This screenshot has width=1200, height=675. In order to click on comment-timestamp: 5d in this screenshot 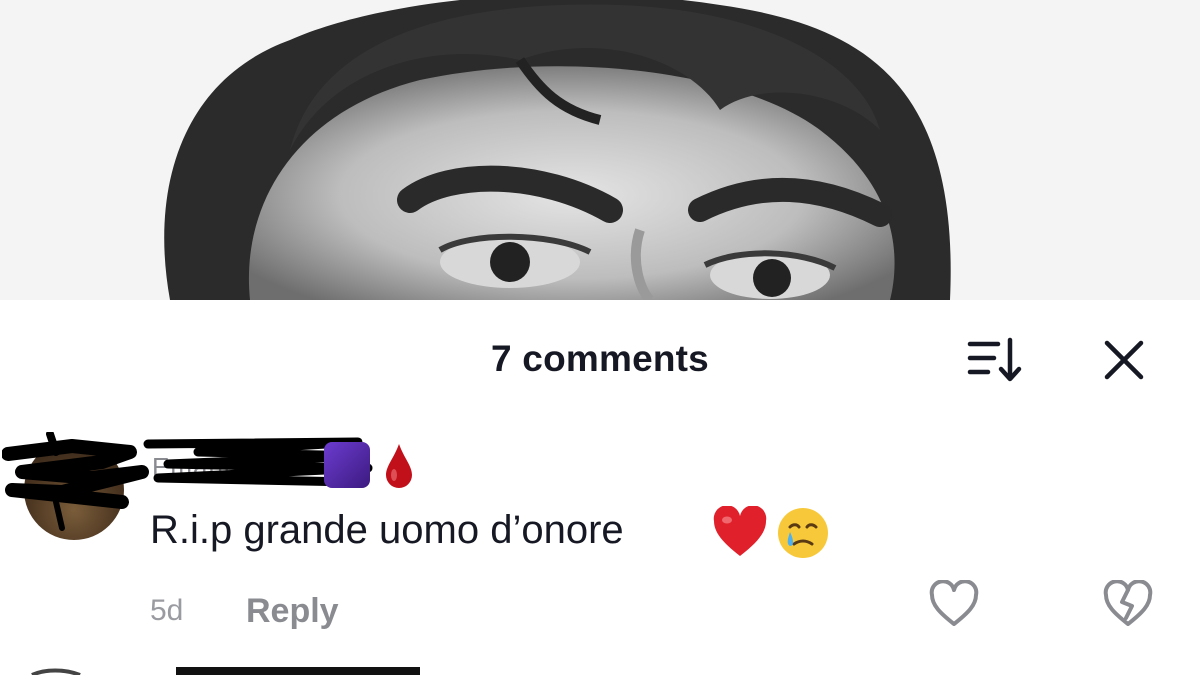, I will do `click(167, 610)`.